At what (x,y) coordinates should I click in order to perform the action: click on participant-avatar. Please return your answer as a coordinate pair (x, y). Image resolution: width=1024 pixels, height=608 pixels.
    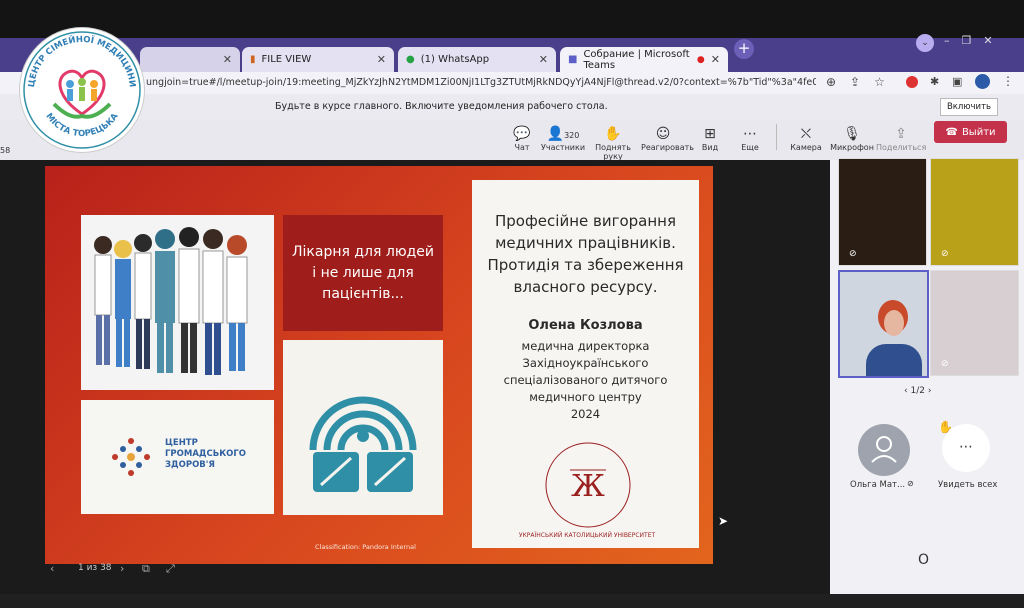
    Looking at the image, I should click on (884, 450).